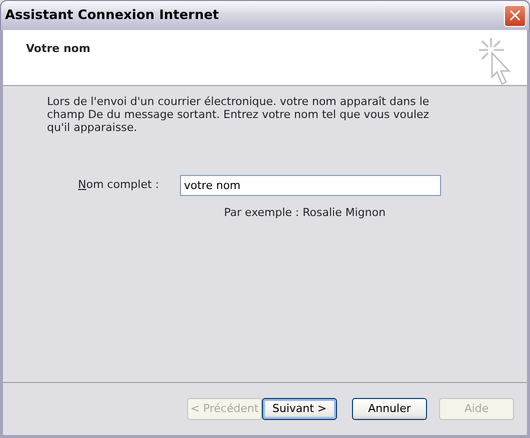 The image size is (530, 438). I want to click on name-field: votre nom, so click(310, 185).